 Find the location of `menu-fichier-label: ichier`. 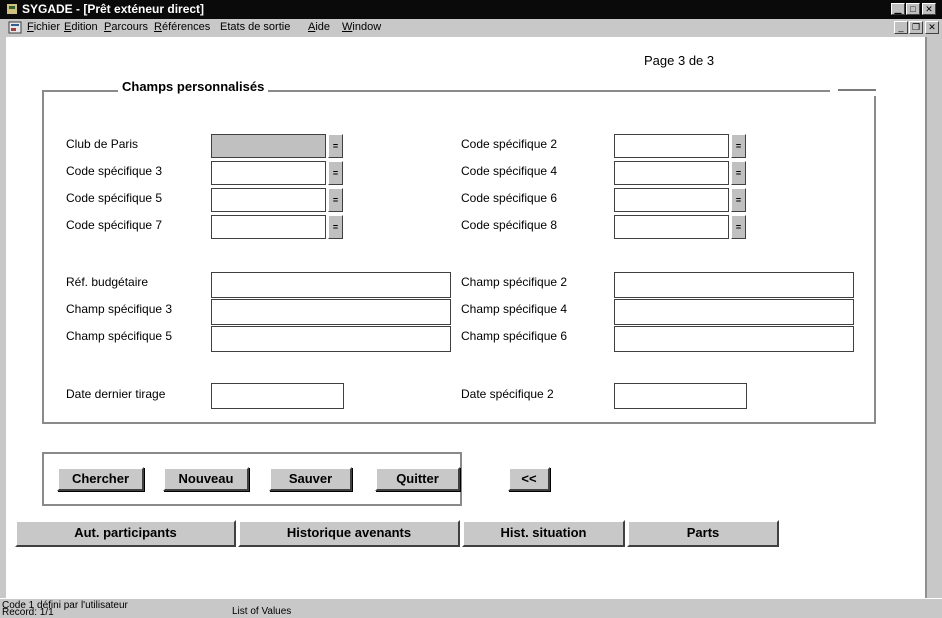

menu-fichier-label: ichier is located at coordinates (47, 27).